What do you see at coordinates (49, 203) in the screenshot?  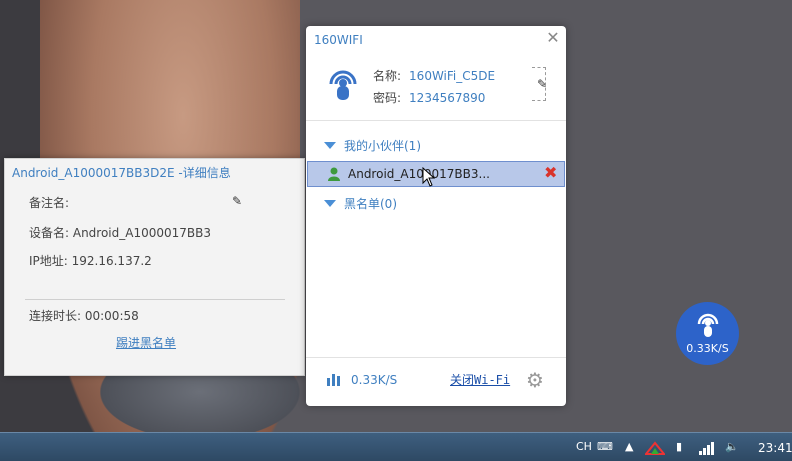 I see `remark-label: 备注名:` at bounding box center [49, 203].